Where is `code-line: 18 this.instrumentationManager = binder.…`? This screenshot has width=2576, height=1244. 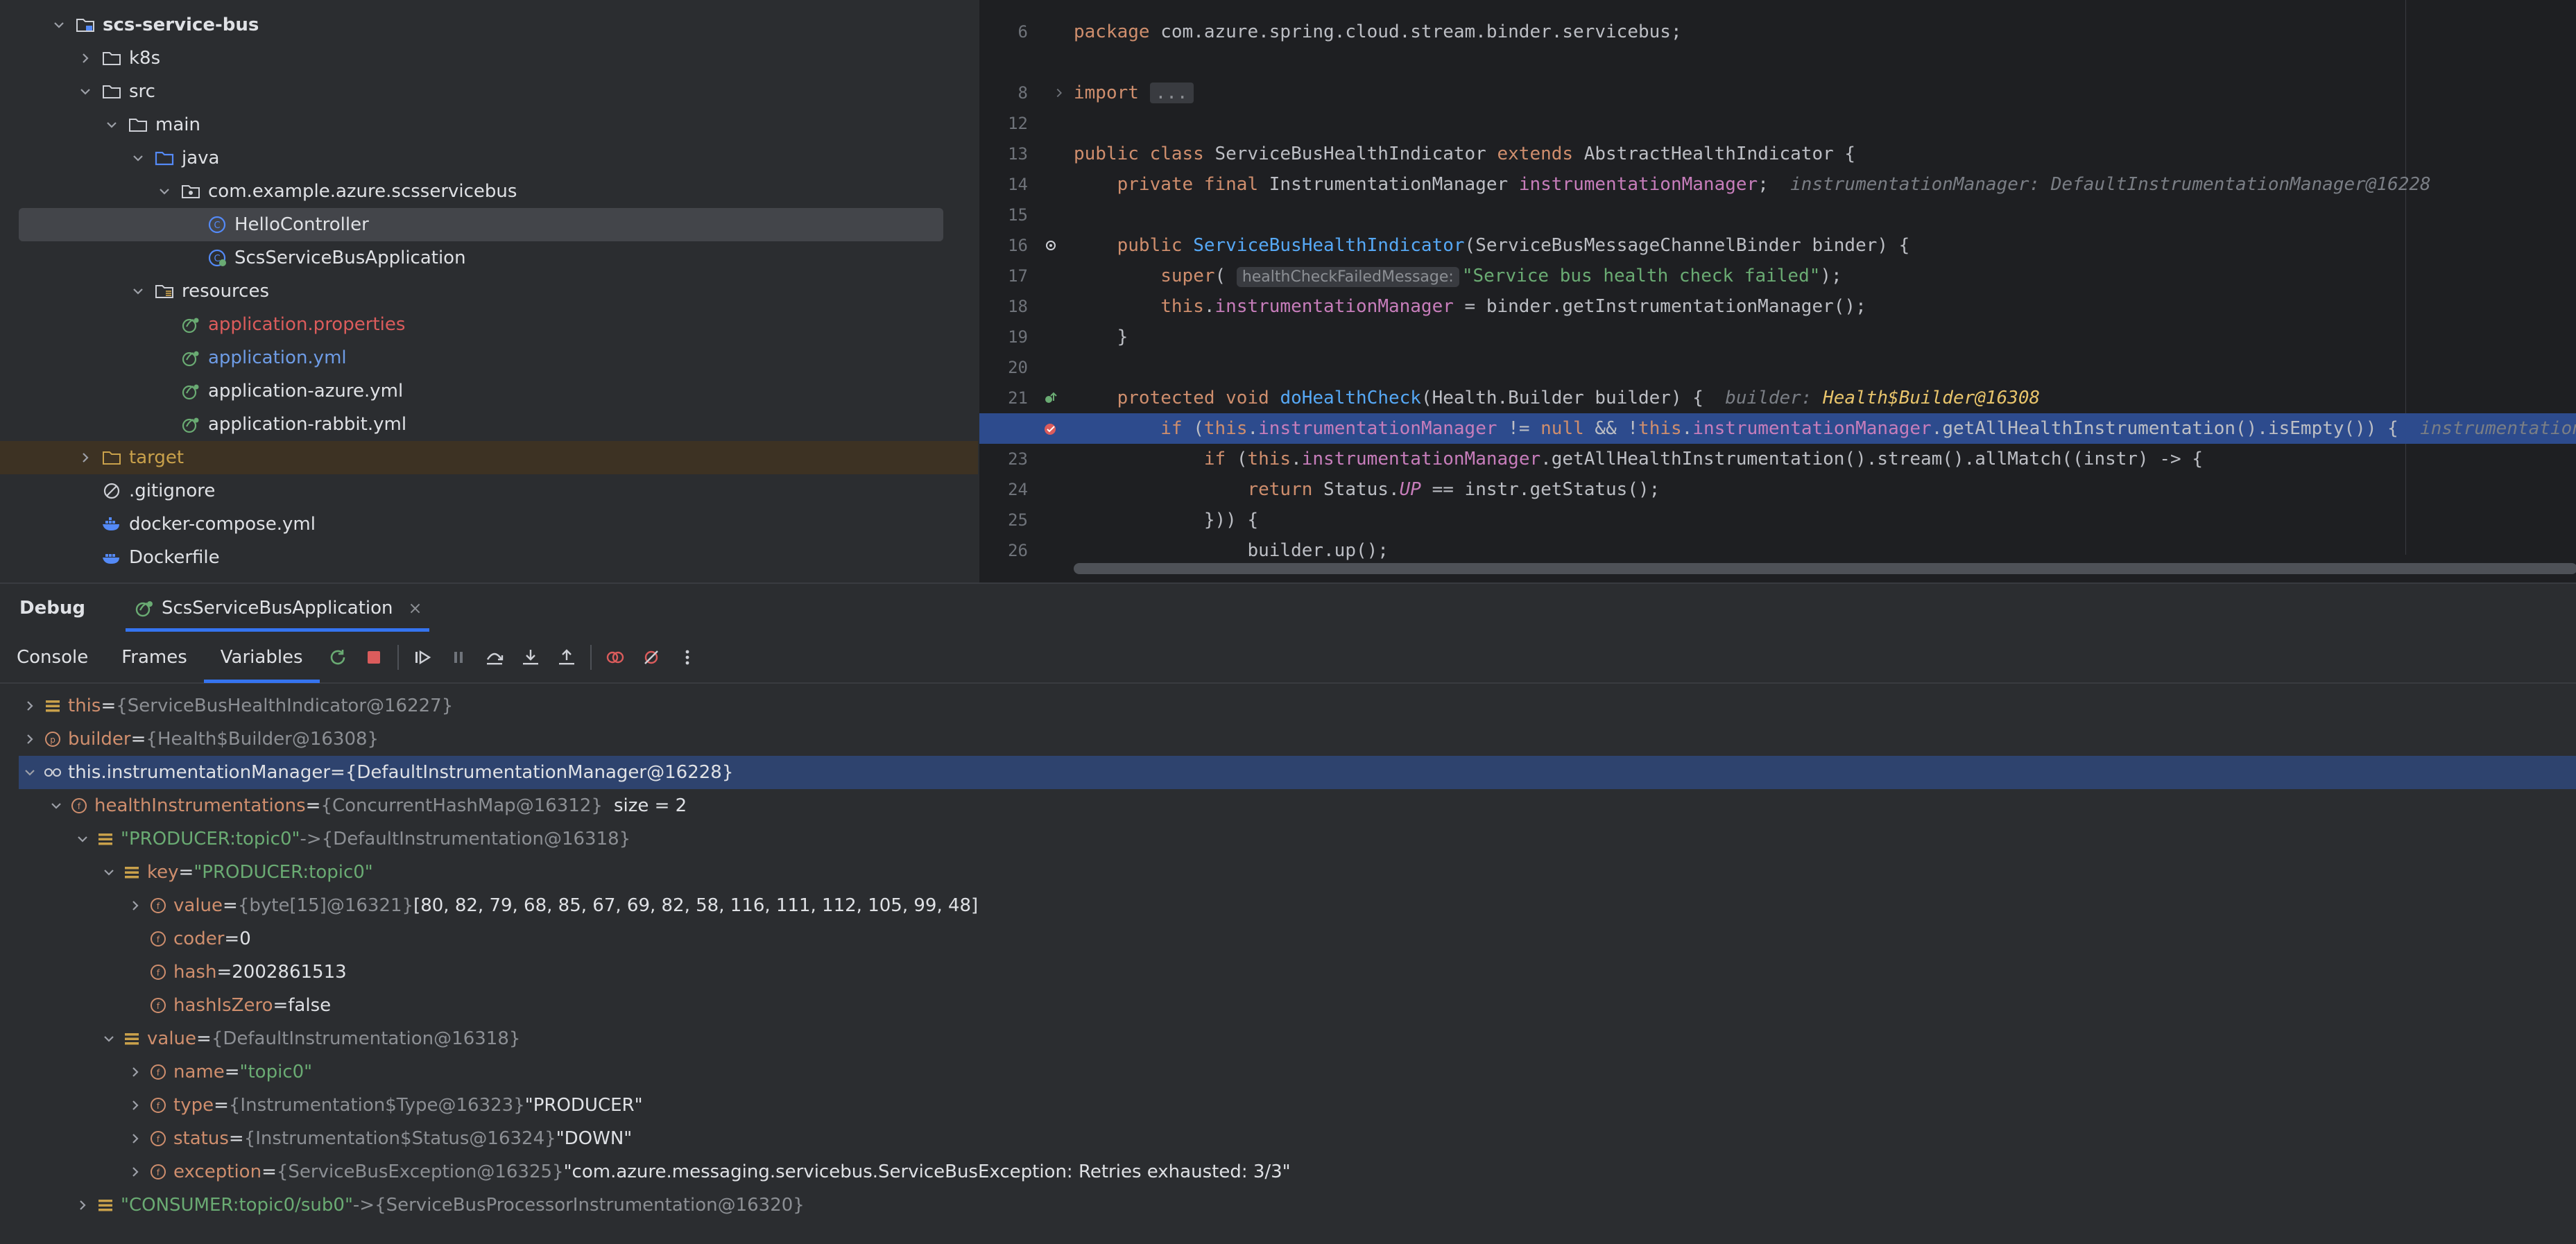 code-line: 18 this.instrumentationManager = binder.… is located at coordinates (1777, 306).